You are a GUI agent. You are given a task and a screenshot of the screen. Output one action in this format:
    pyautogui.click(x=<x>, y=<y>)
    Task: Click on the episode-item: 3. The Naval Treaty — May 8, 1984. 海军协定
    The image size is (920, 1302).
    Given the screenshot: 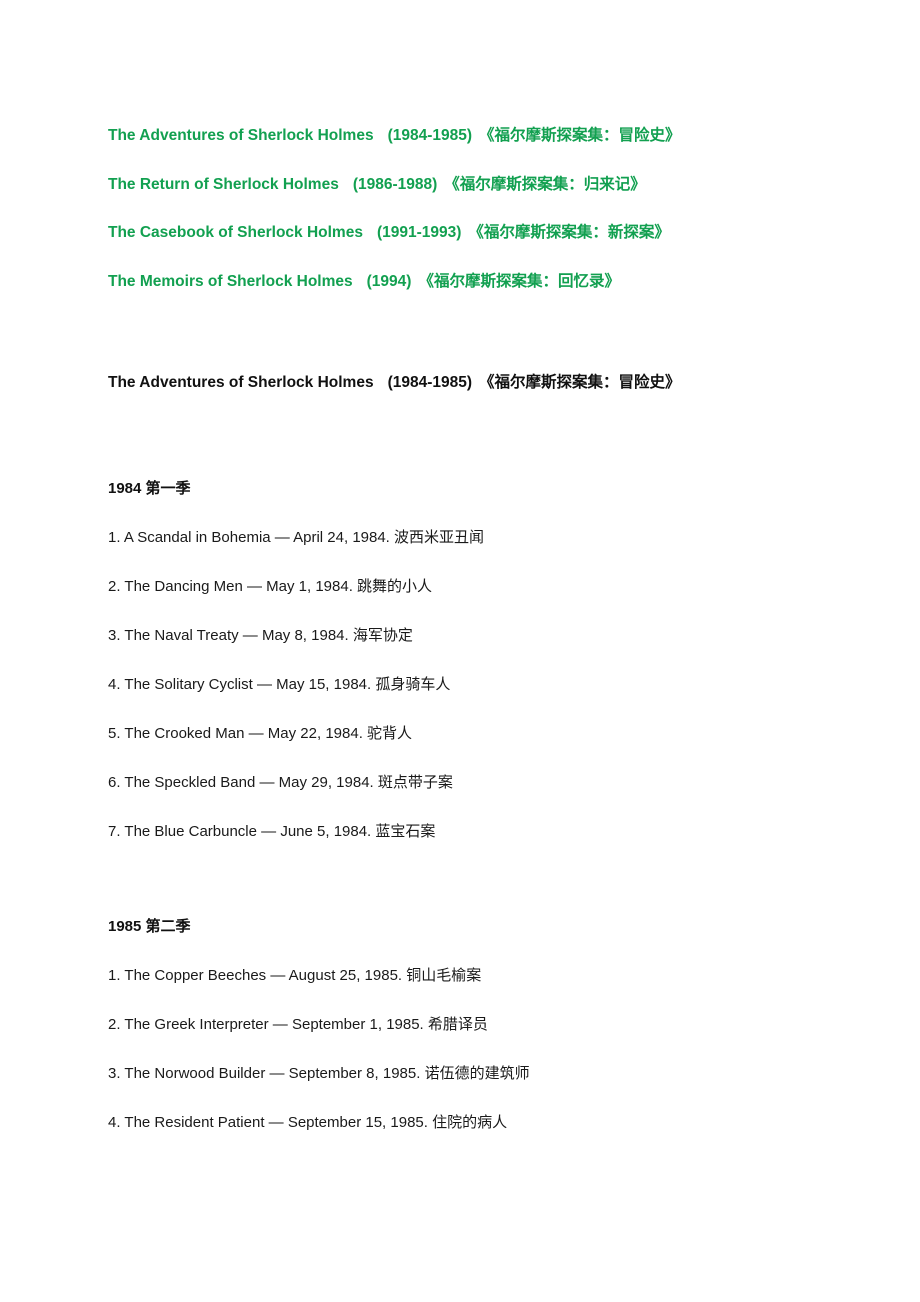 What is the action you would take?
    pyautogui.click(x=260, y=635)
    